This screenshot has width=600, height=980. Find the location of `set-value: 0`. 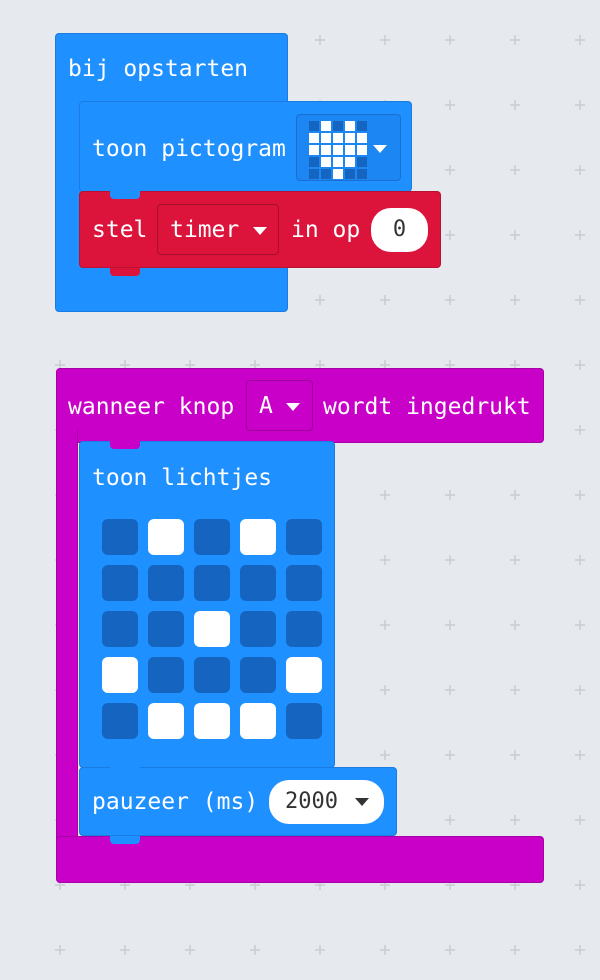

set-value: 0 is located at coordinates (399, 229).